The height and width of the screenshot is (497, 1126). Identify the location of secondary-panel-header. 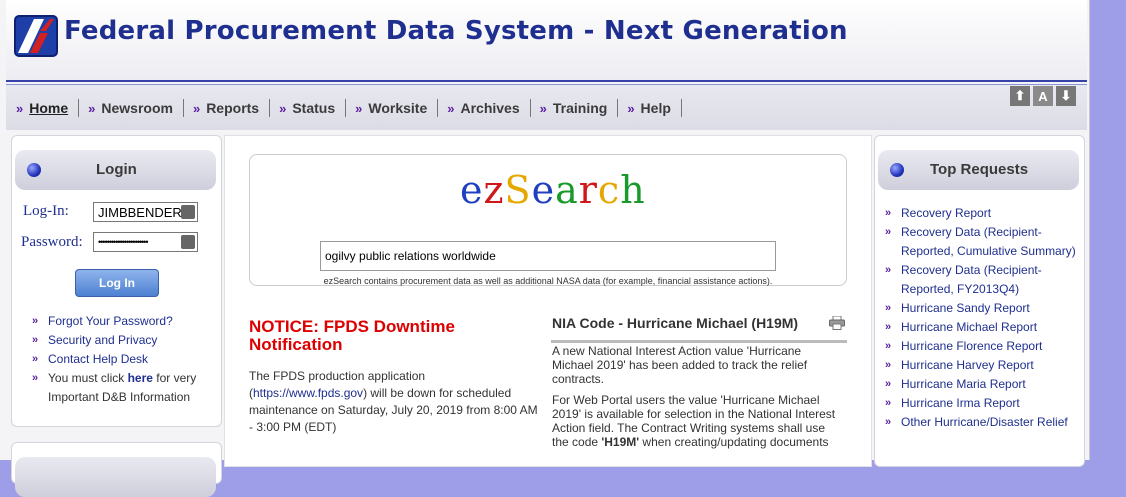
(115, 477).